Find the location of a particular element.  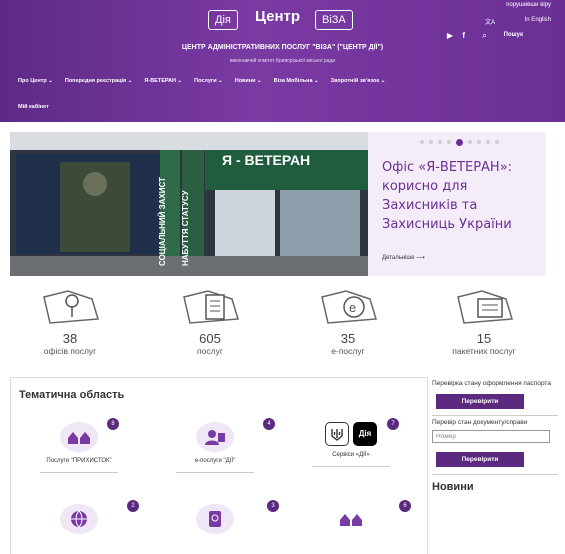

translate-icon: 文A is located at coordinates (490, 21).